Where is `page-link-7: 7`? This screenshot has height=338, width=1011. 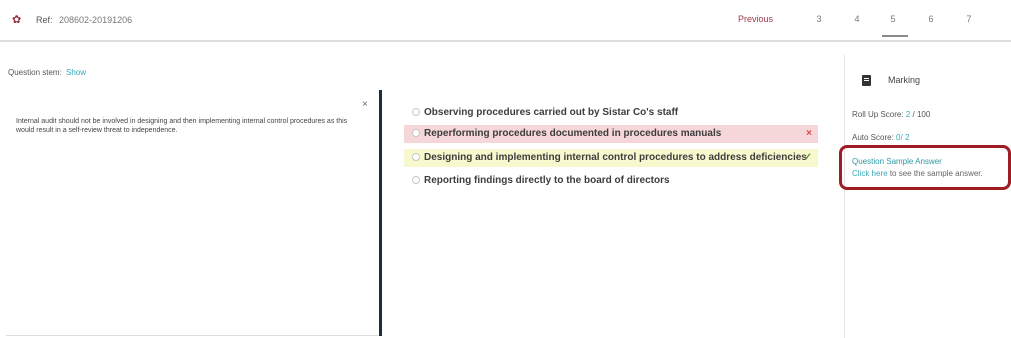
page-link-7: 7 is located at coordinates (969, 19).